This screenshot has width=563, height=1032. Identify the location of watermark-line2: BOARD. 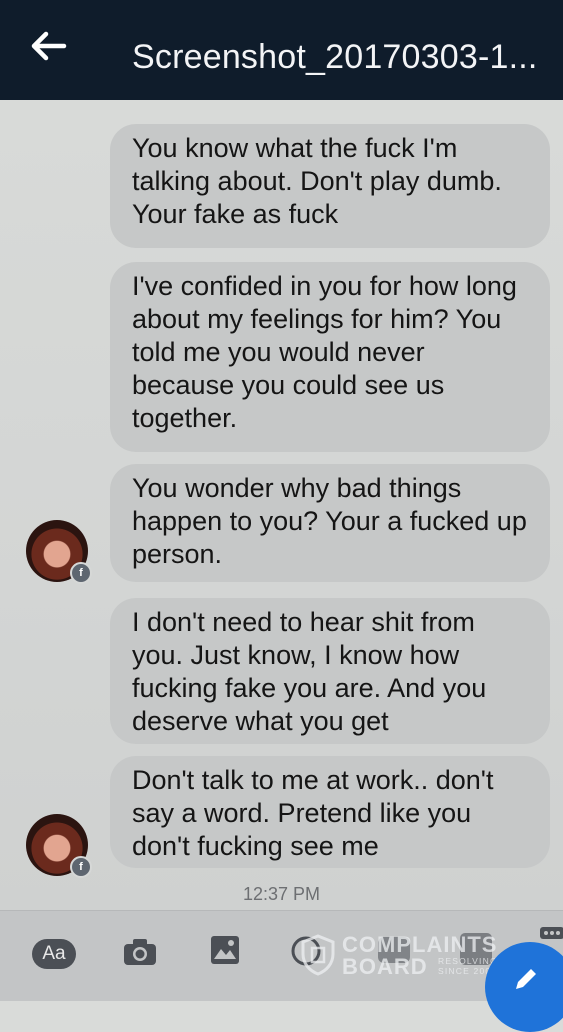
(385, 966).